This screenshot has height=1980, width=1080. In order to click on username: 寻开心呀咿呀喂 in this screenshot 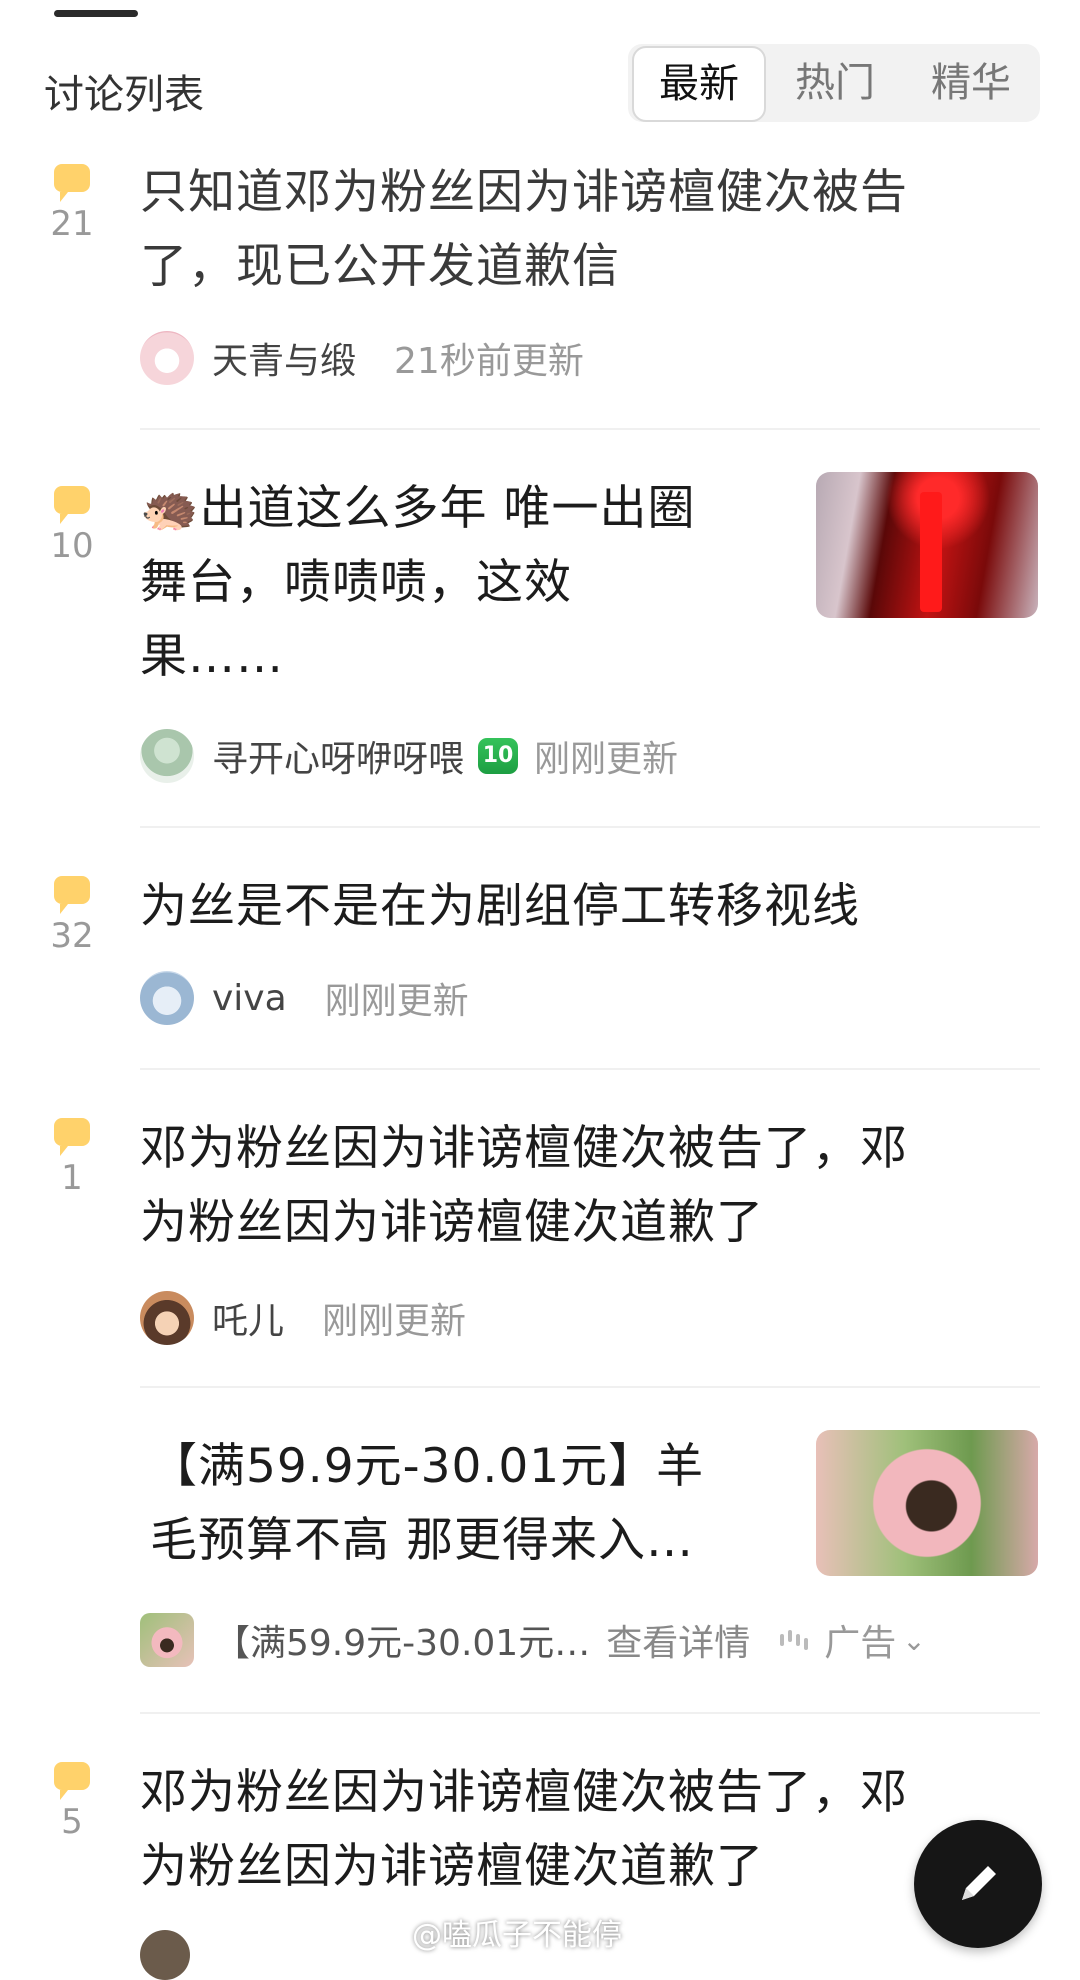, I will do `click(338, 756)`.